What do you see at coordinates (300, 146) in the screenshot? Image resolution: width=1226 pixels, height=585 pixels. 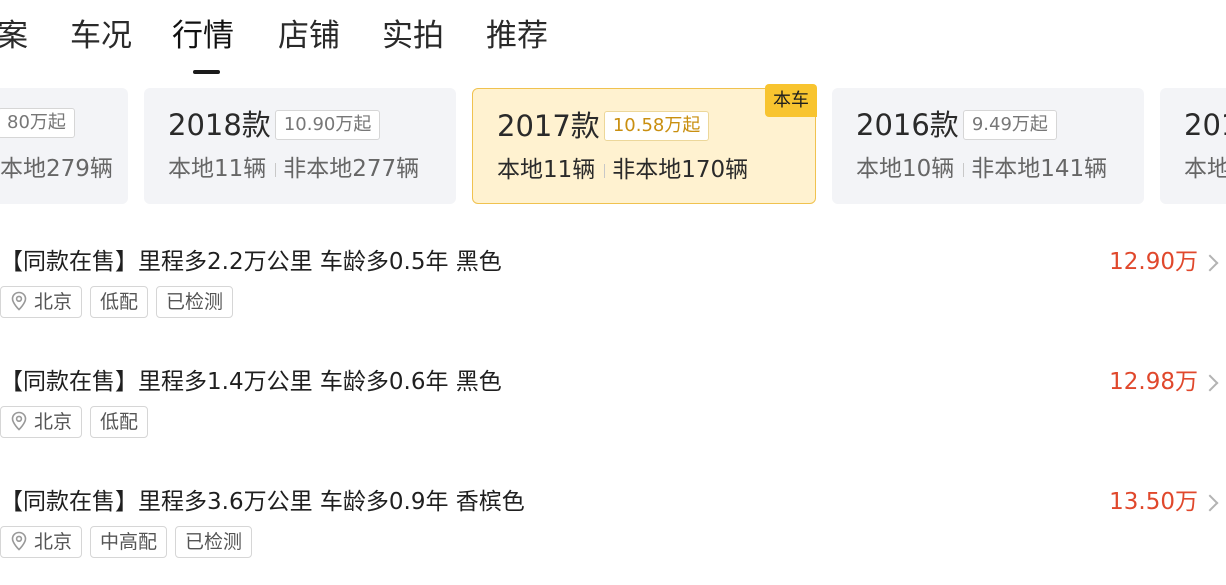 I see `year-card-2018: 2018款 10.90万起 本地11辆 非本地277辆` at bounding box center [300, 146].